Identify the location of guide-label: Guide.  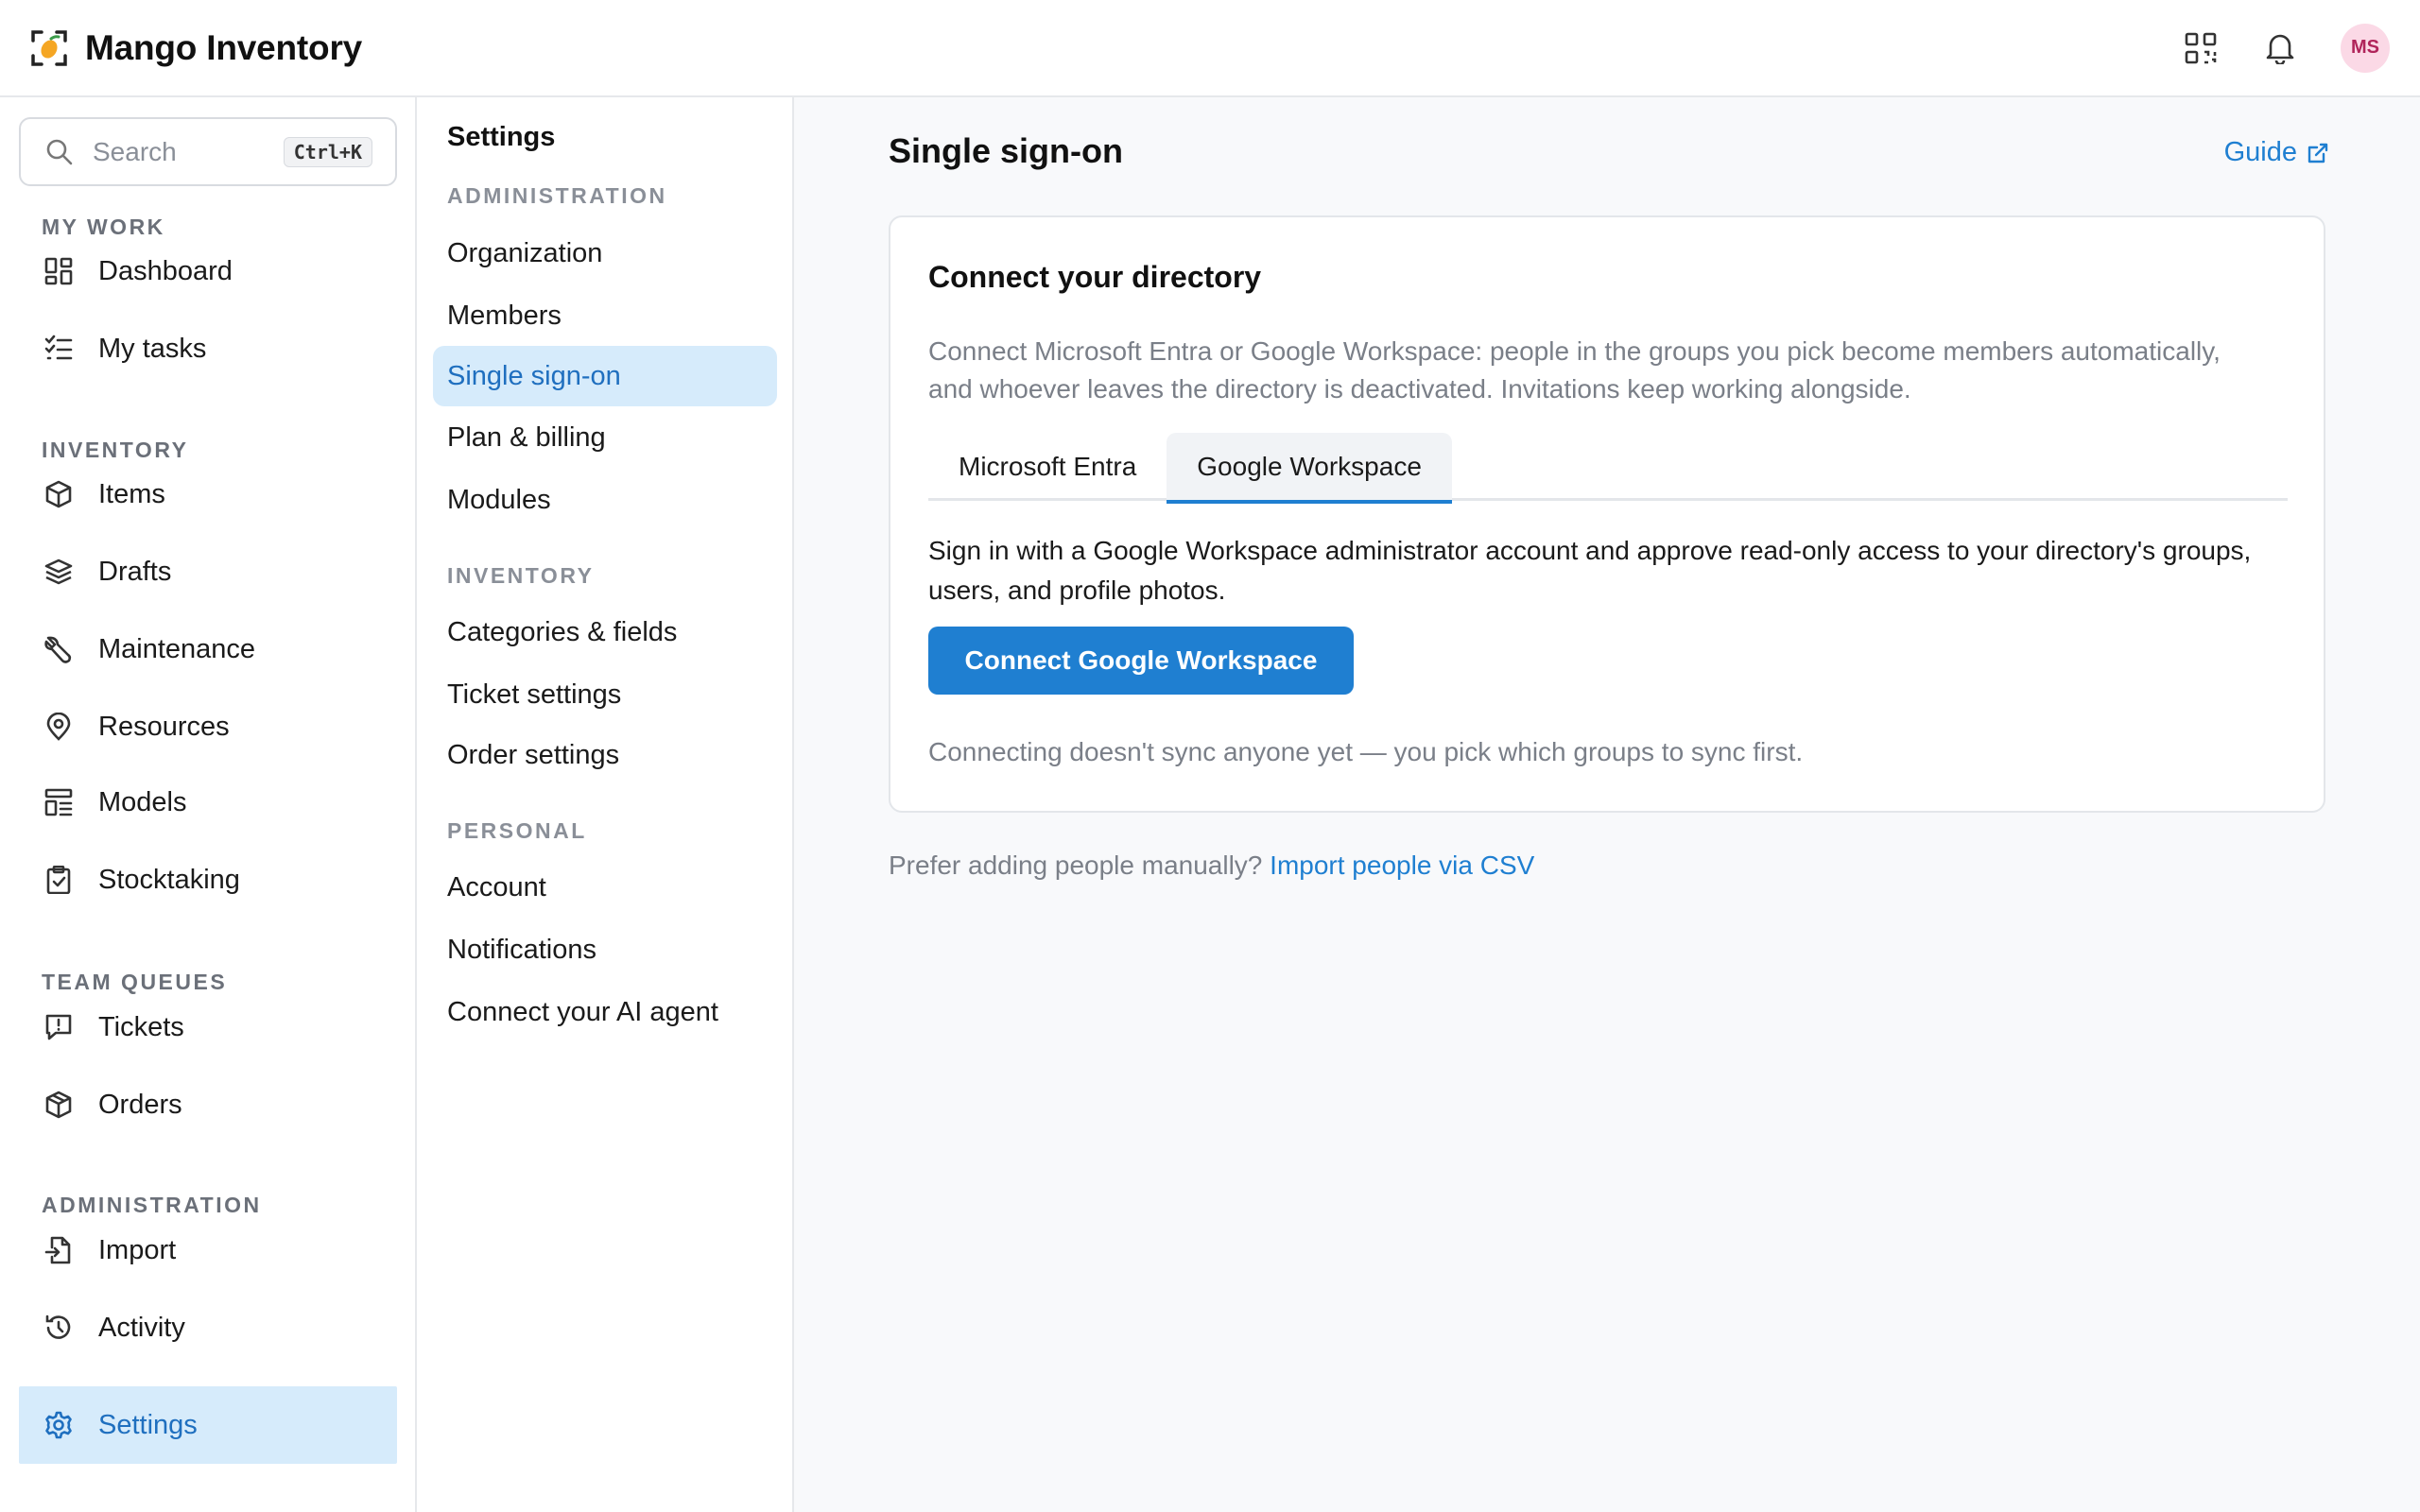
(2260, 152).